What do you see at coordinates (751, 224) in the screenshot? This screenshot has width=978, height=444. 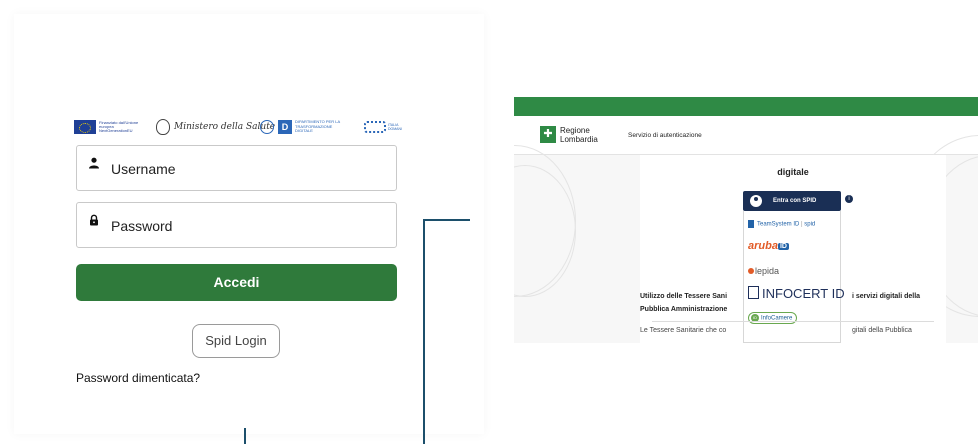 I see `teamsystem-icon` at bounding box center [751, 224].